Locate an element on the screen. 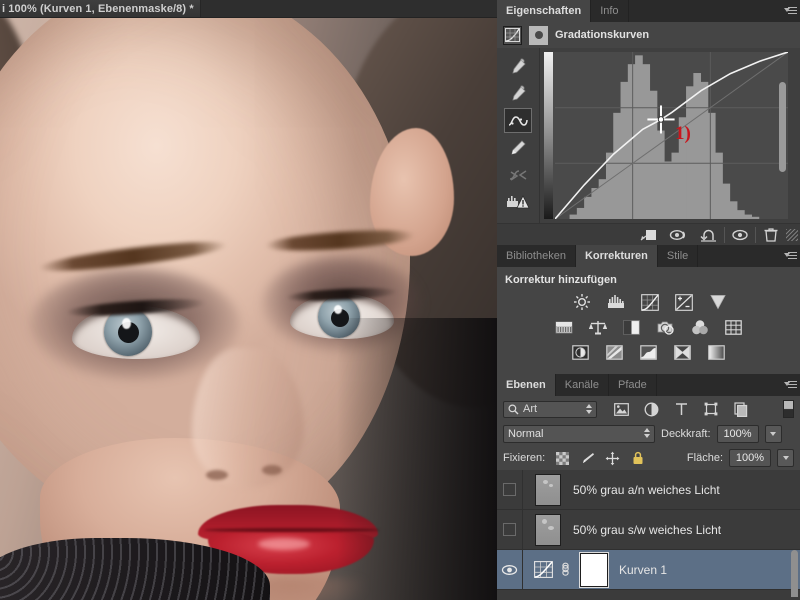 The image size is (800, 600). adjustment-layer-filter-icon is located at coordinates (651, 409).